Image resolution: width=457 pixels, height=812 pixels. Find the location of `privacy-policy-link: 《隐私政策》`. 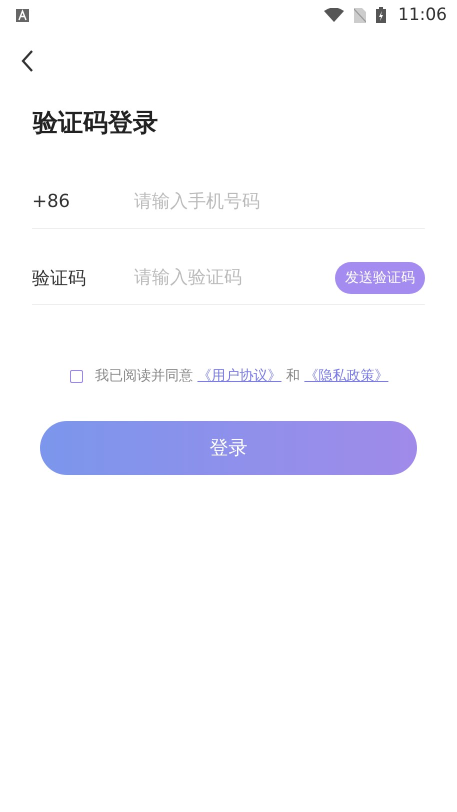

privacy-policy-link: 《隐私政策》 is located at coordinates (346, 376).